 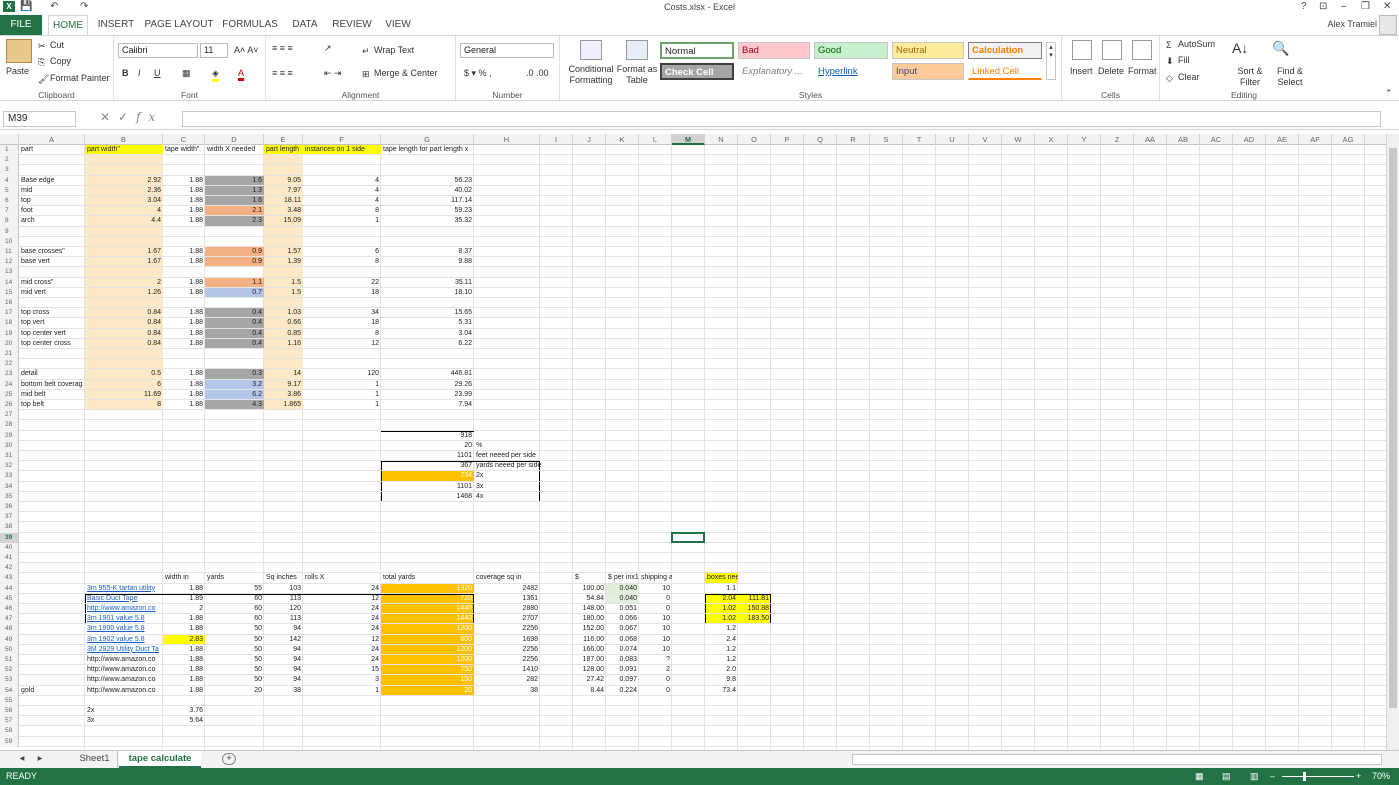 What do you see at coordinates (52, 211) in the screenshot?
I see `cell-a7: foot` at bounding box center [52, 211].